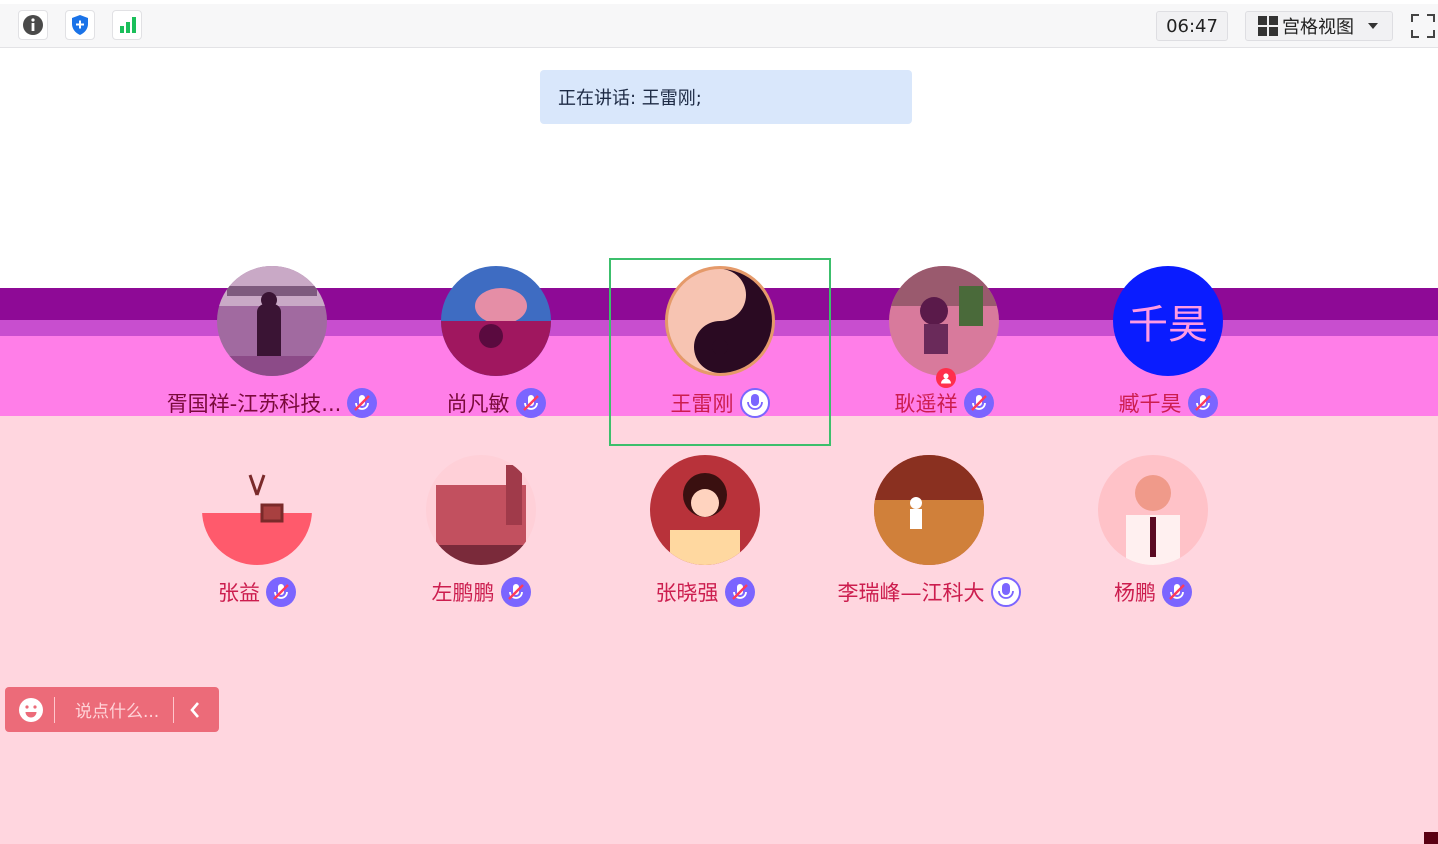  I want to click on participant-name-row: 杨鹏, so click(1153, 592).